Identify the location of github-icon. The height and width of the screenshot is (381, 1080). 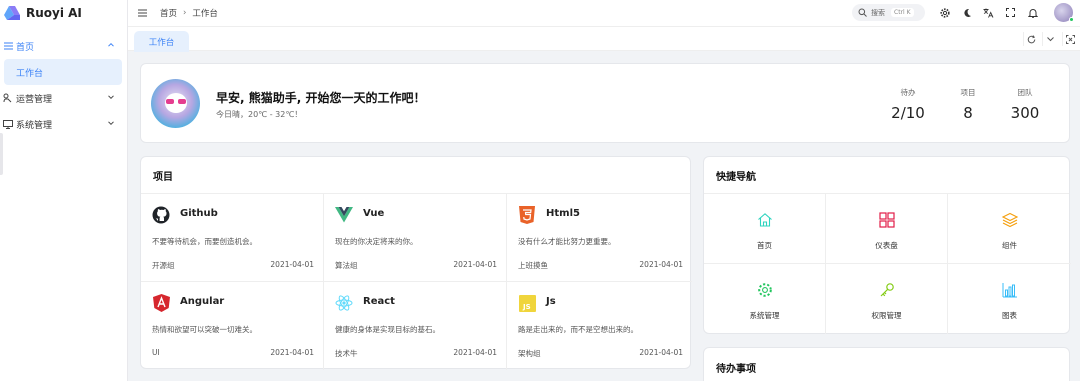
(161, 215).